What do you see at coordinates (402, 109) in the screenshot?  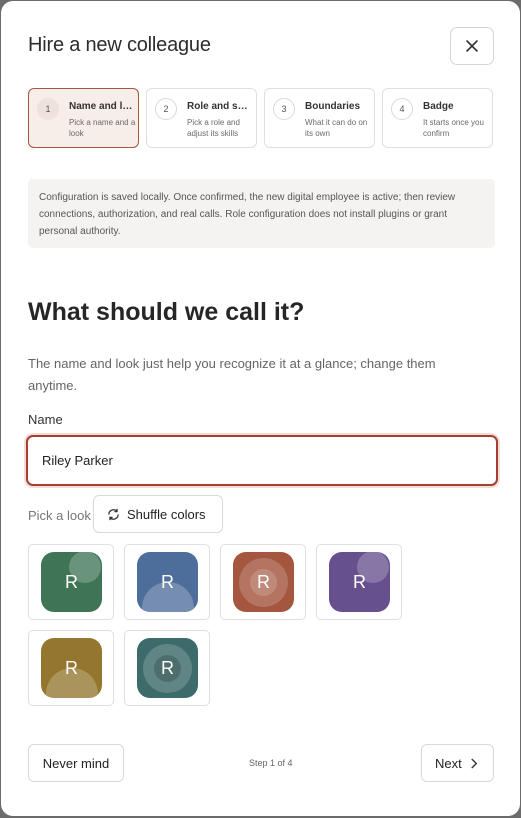 I see `step-number: 4` at bounding box center [402, 109].